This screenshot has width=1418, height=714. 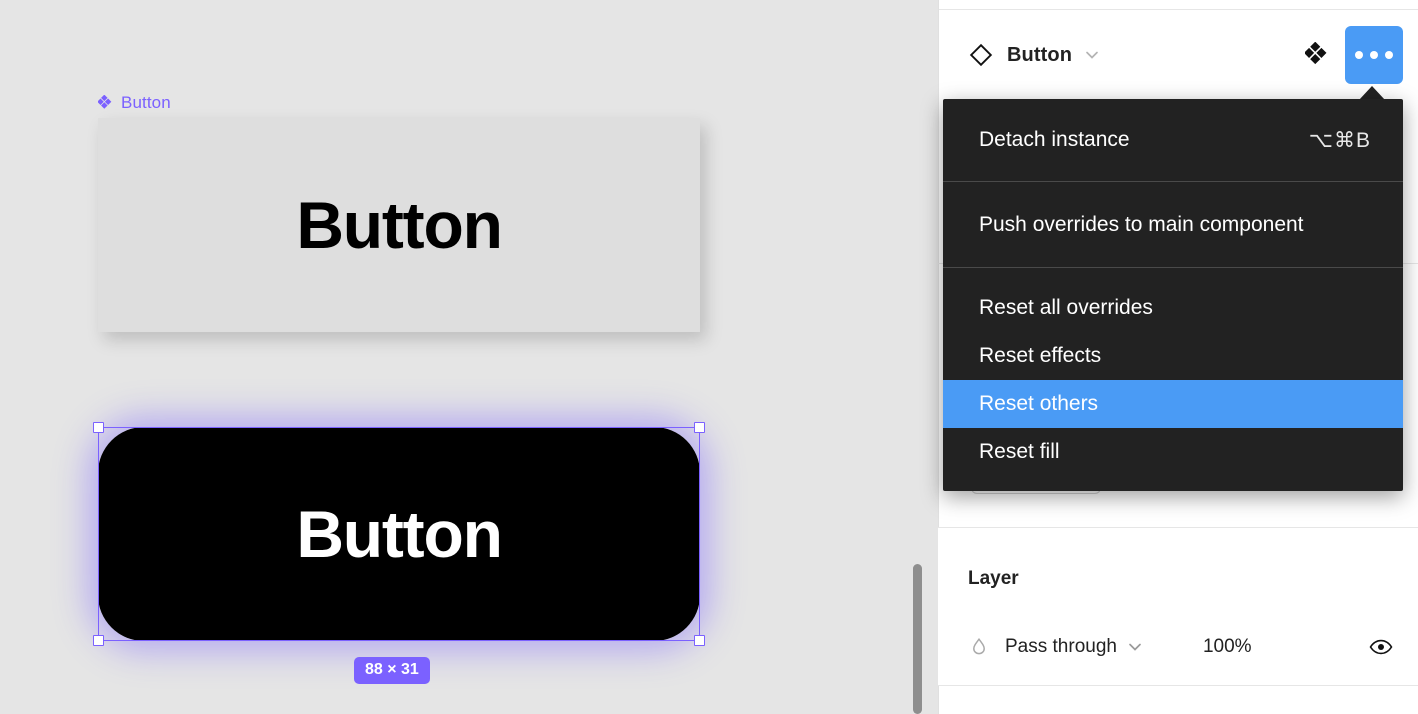 I want to click on gray-button-label: Button, so click(x=399, y=225).